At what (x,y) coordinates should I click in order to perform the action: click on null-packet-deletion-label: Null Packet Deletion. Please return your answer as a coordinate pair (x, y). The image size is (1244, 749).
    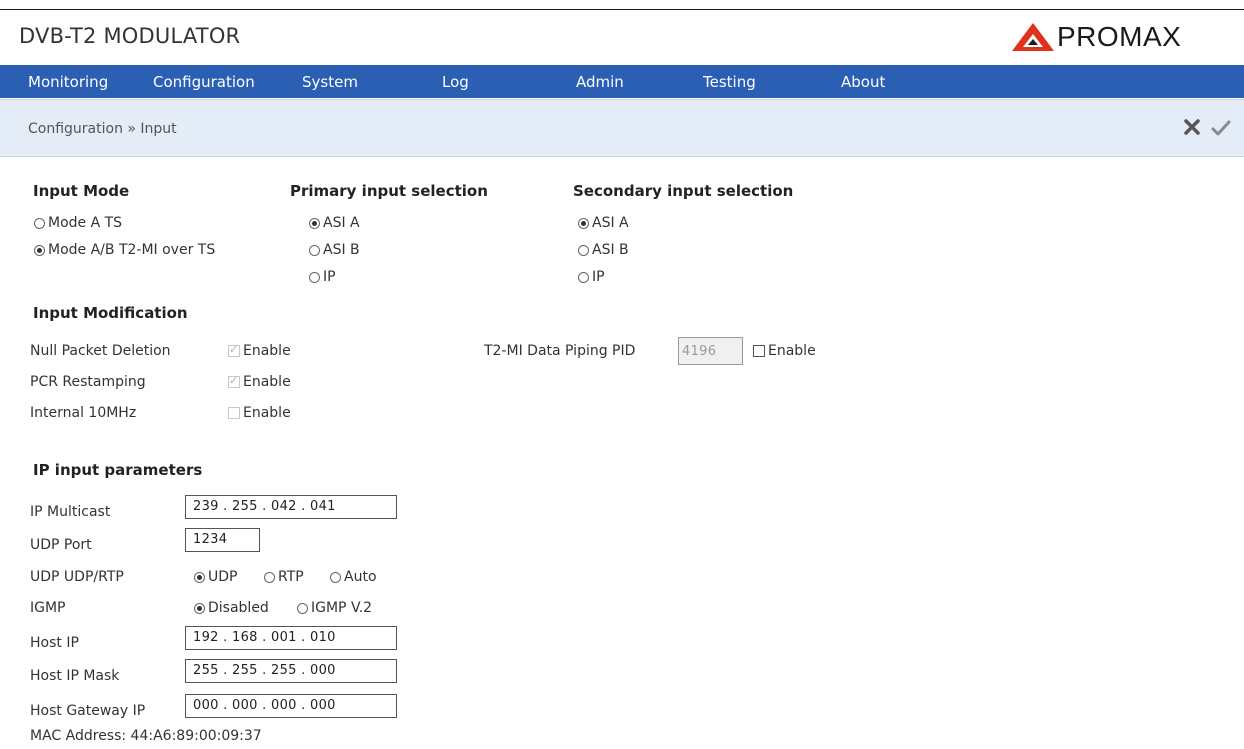
    Looking at the image, I should click on (100, 351).